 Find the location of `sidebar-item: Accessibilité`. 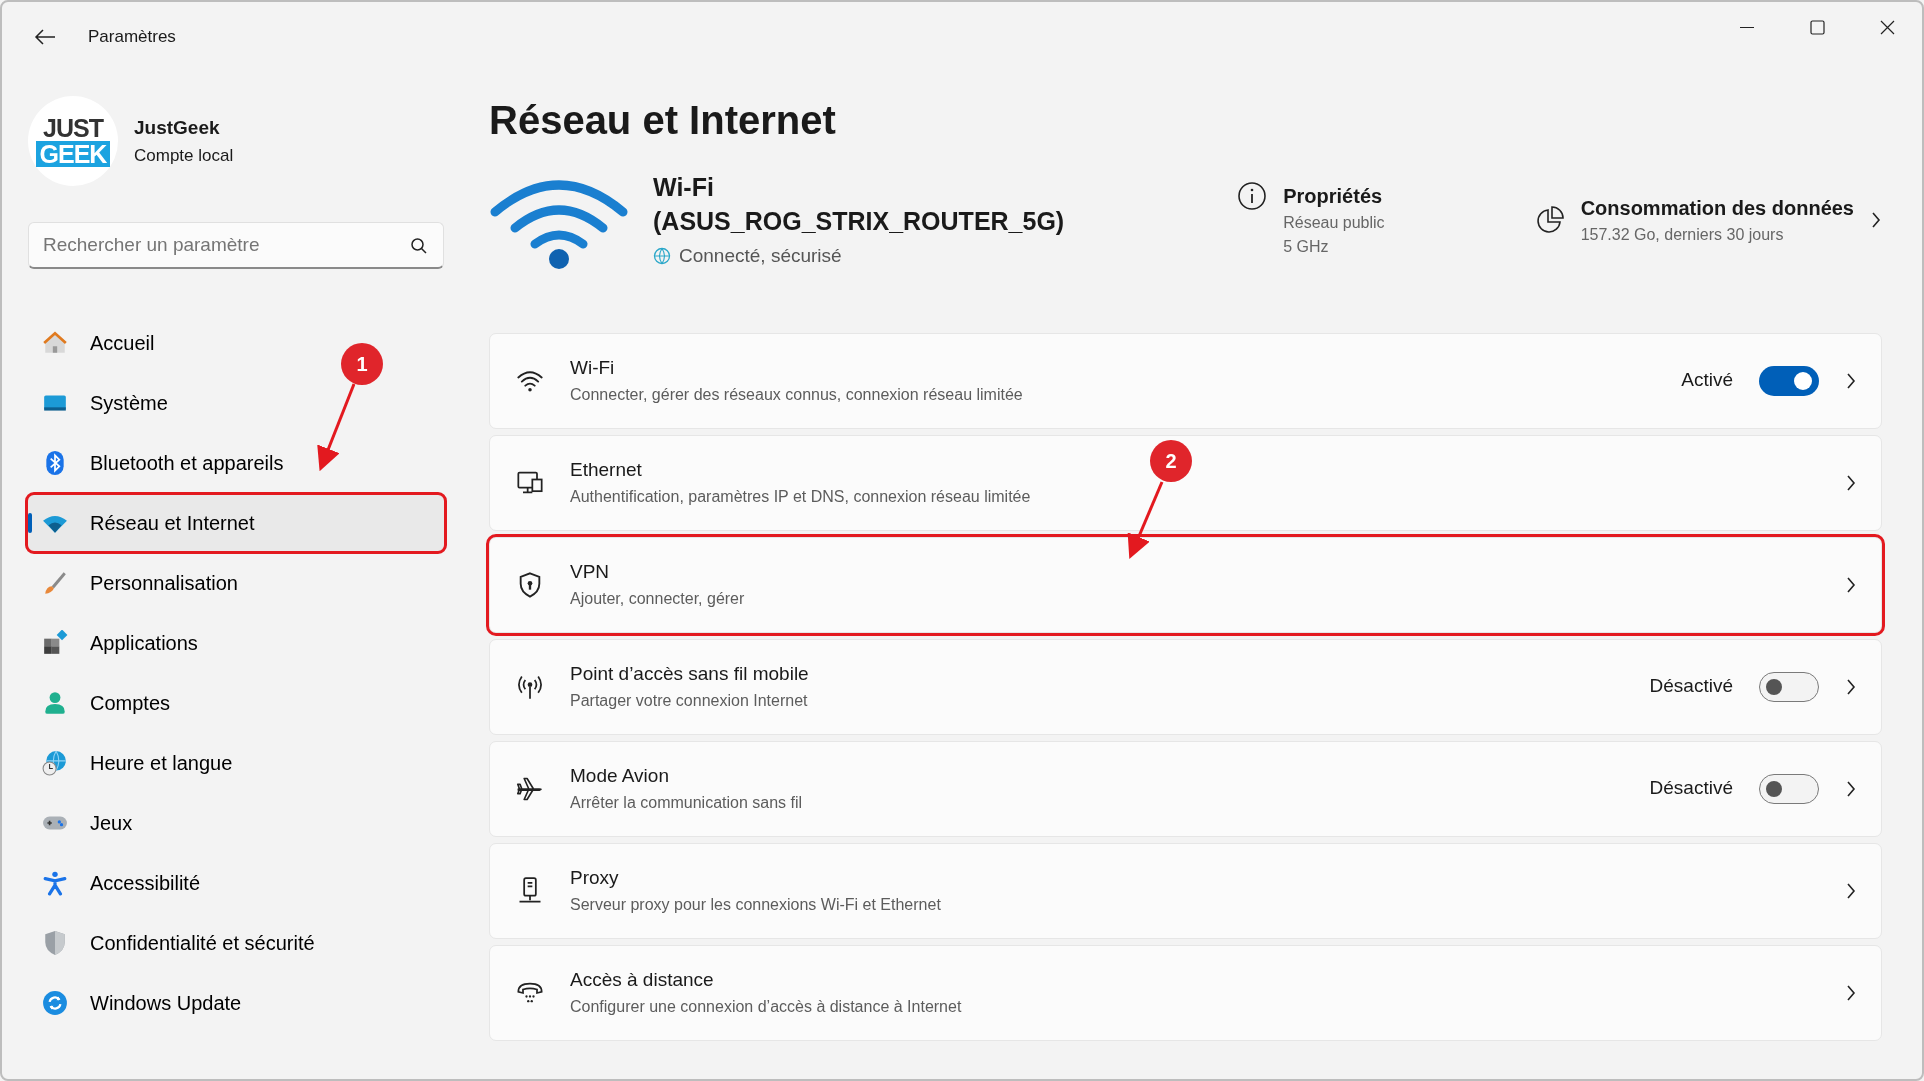

sidebar-item: Accessibilité is located at coordinates (236, 883).